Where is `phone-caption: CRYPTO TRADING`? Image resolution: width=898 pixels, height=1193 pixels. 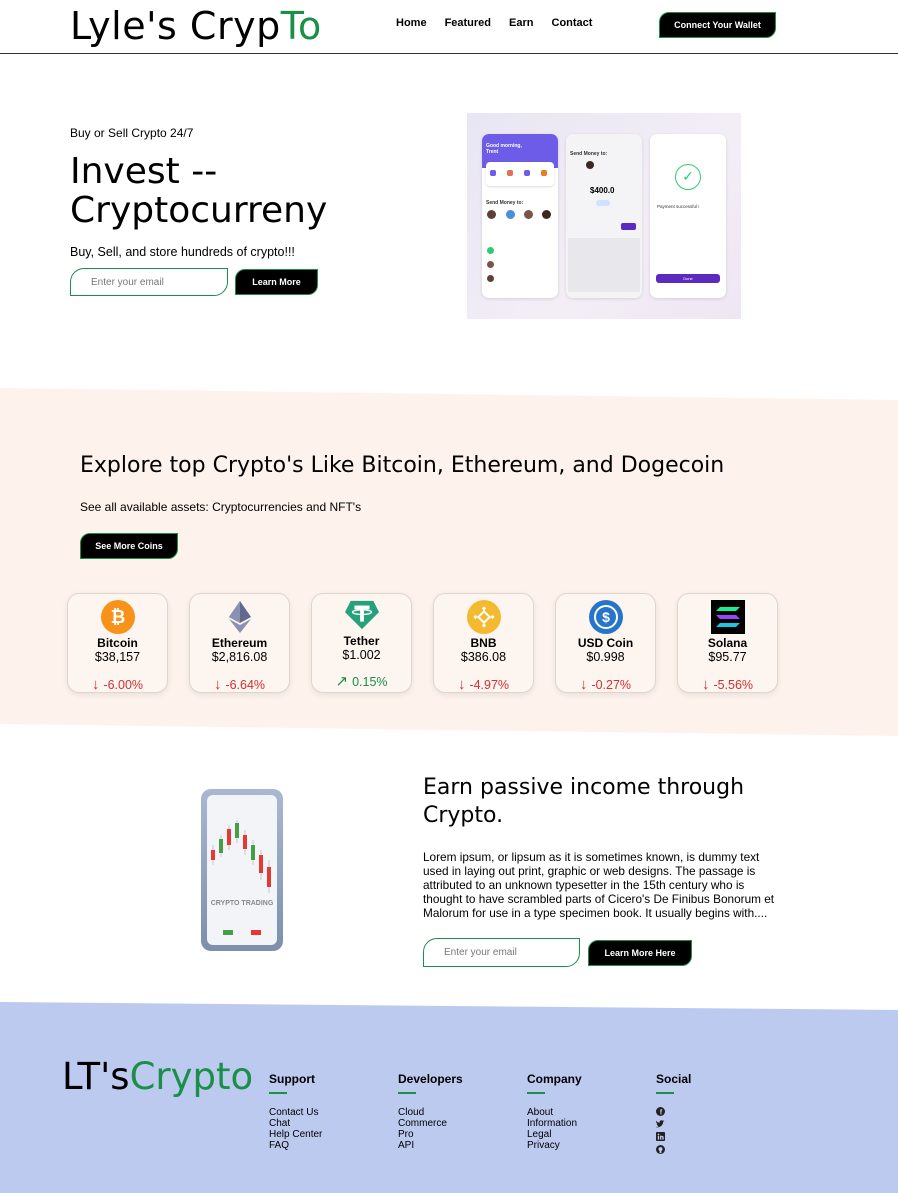 phone-caption: CRYPTO TRADING is located at coordinates (242, 903).